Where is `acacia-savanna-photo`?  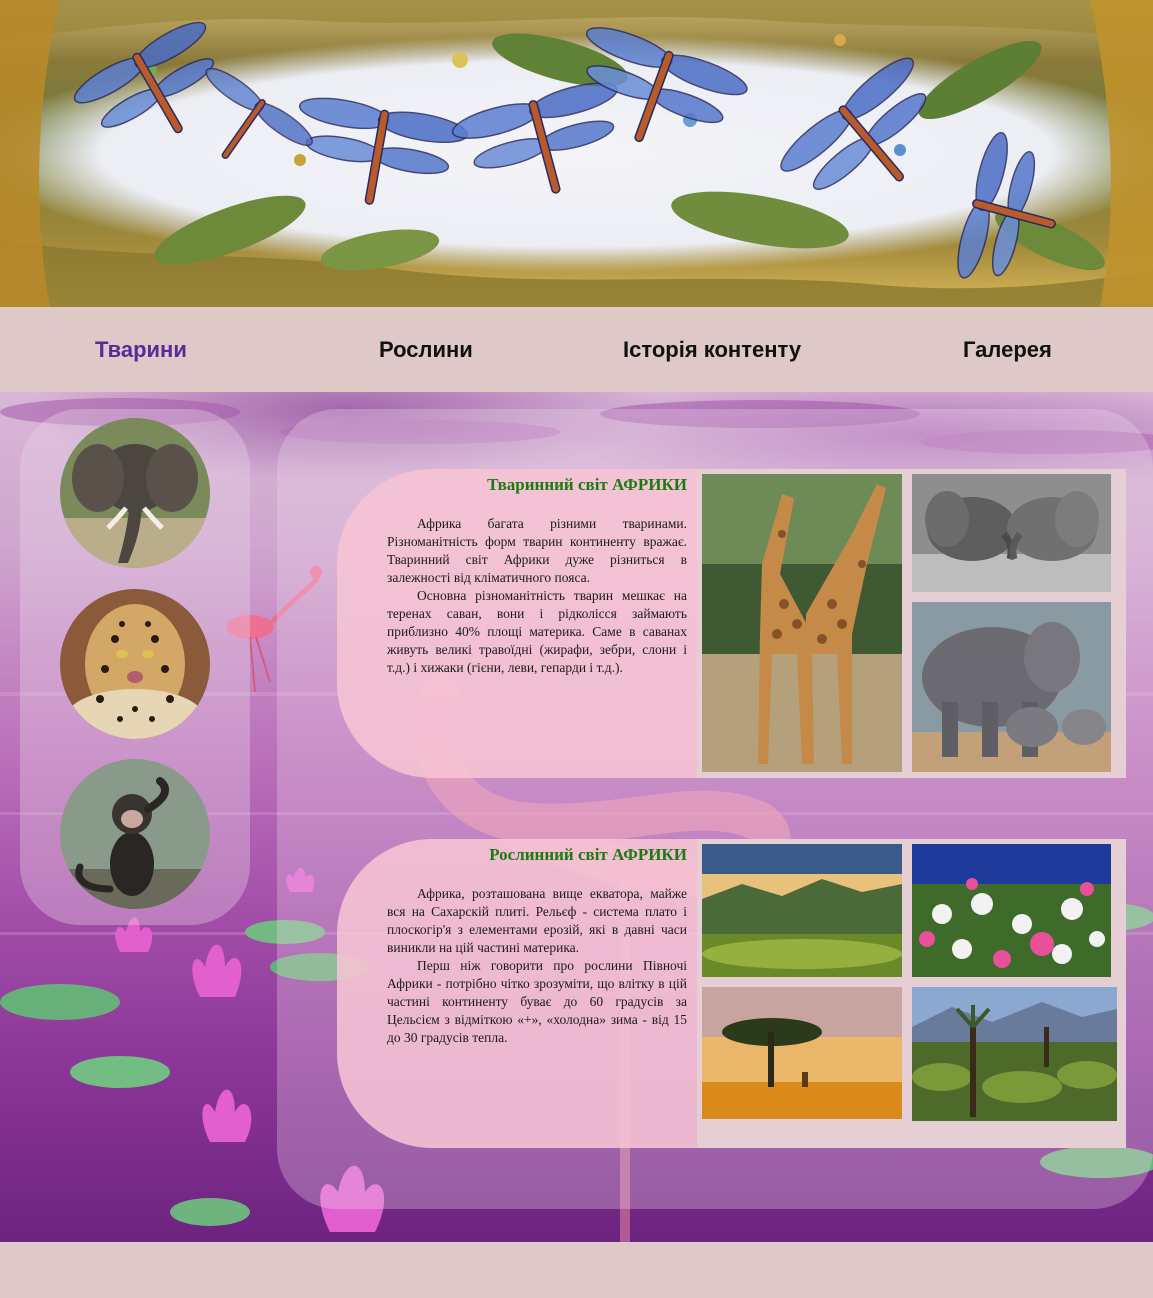
acacia-savanna-photo is located at coordinates (802, 1053).